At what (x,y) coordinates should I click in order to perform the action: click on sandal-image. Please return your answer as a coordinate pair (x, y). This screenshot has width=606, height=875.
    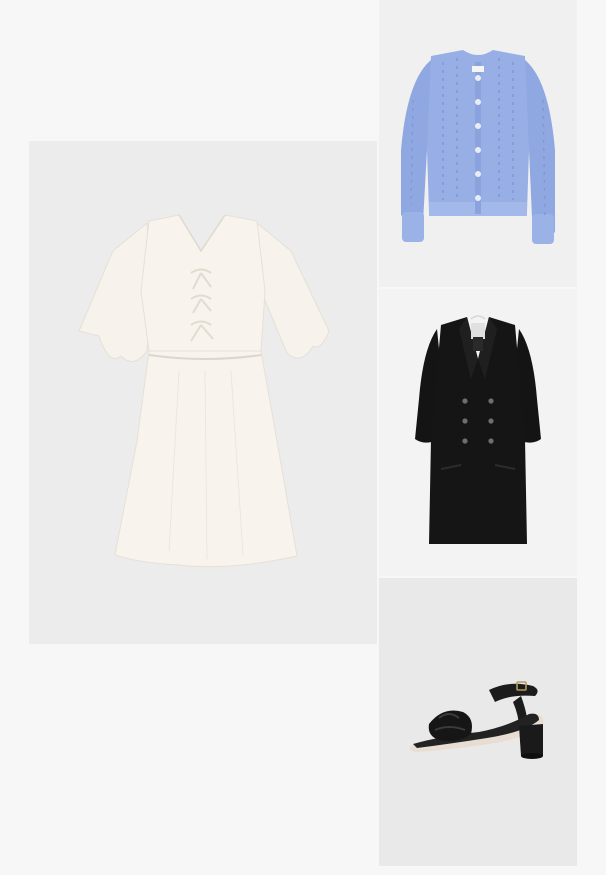
    Looking at the image, I should click on (476, 720).